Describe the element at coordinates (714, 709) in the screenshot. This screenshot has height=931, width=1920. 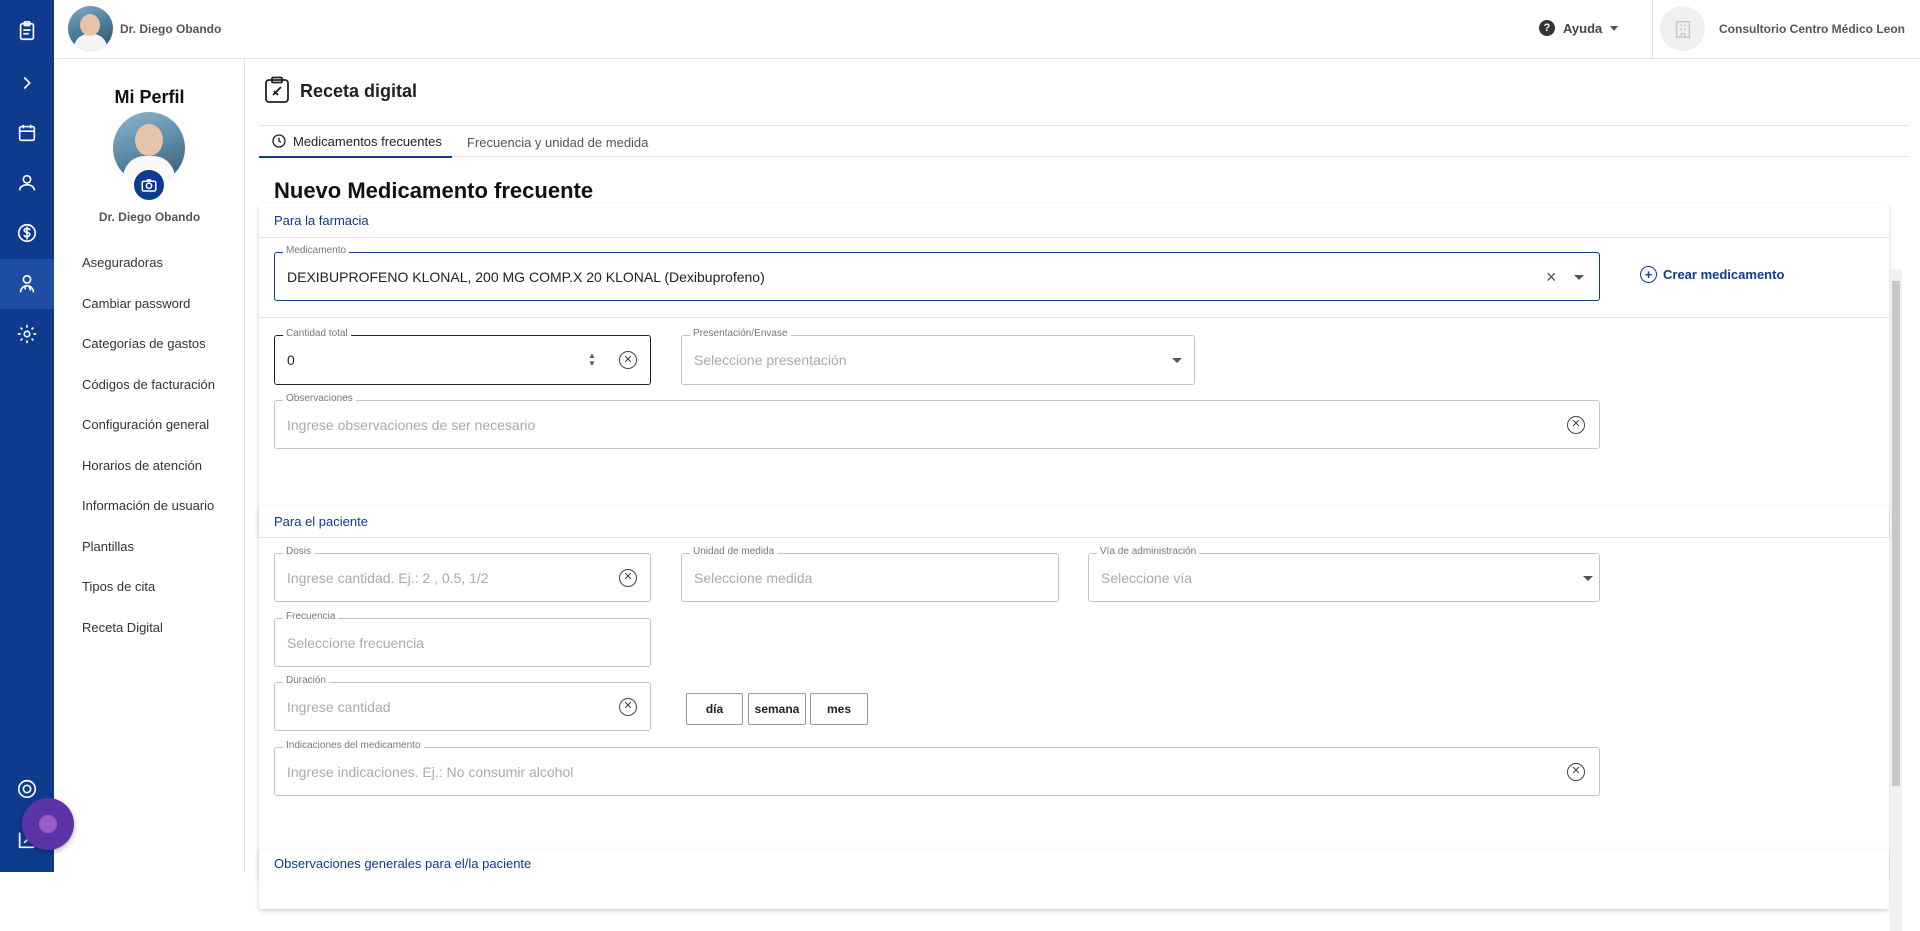
I see `duration-dia-button: día` at that location.